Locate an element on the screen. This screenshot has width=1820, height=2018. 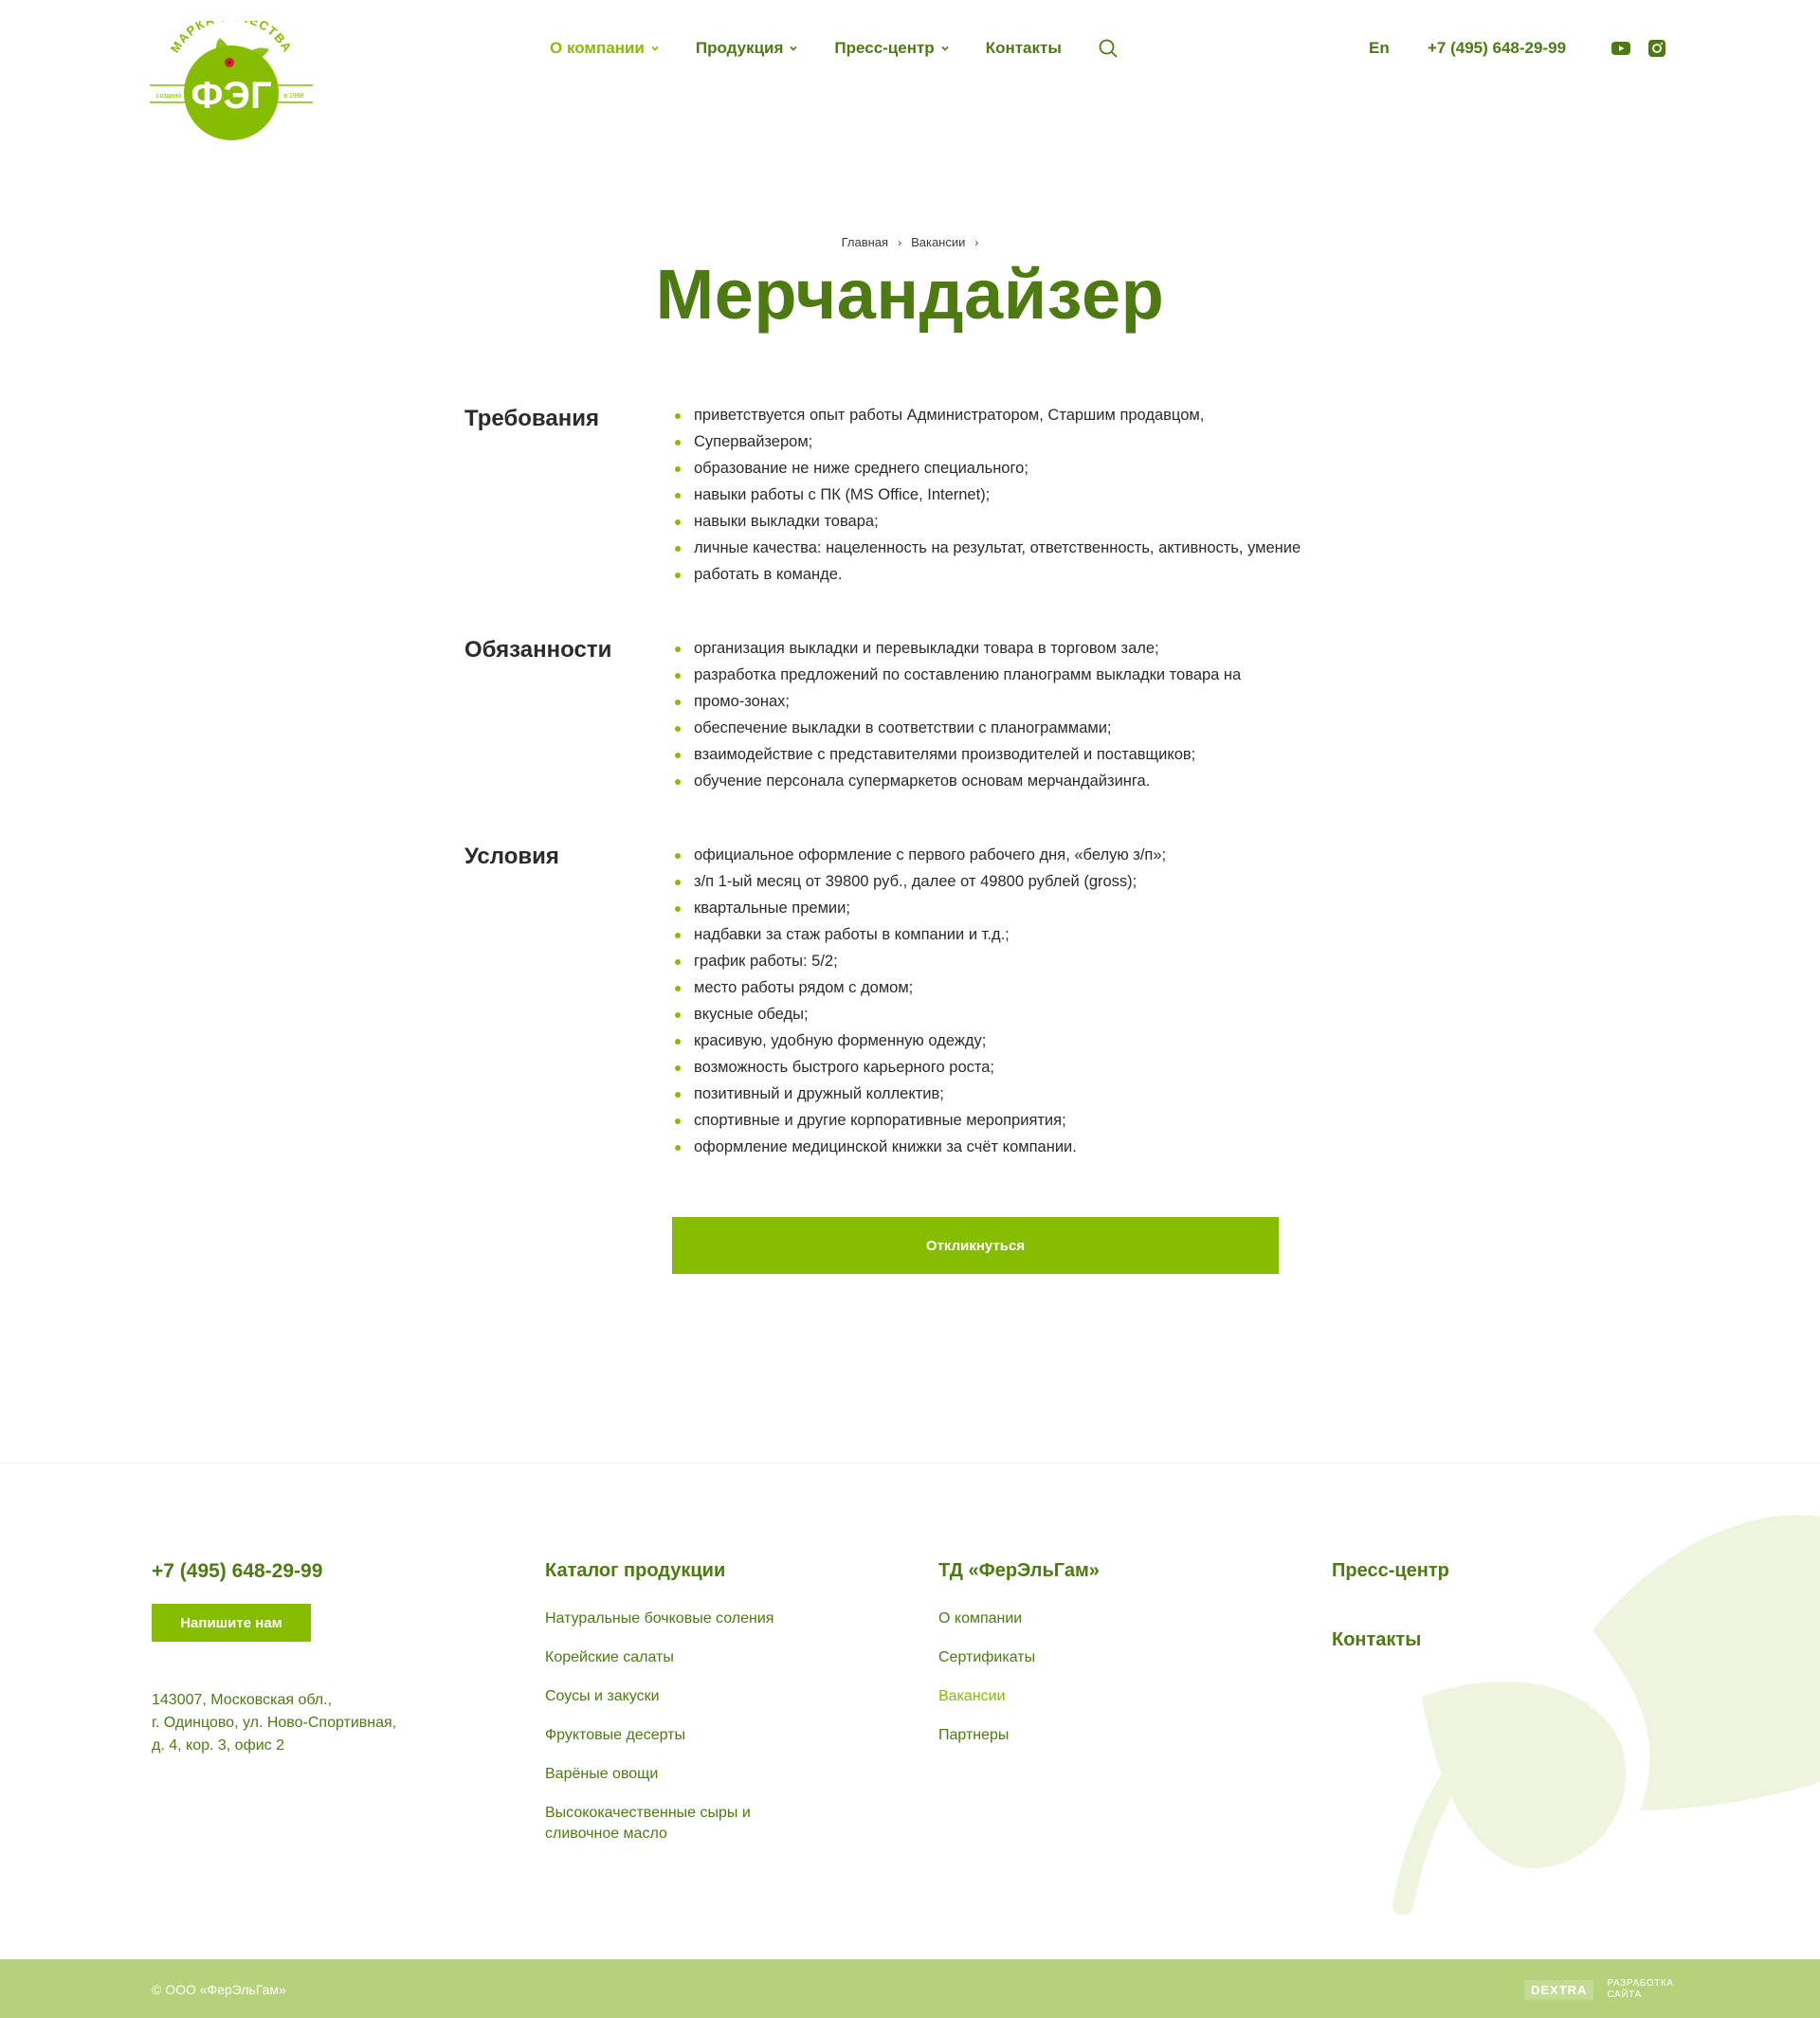
write-us-button: Напишите нам is located at coordinates (231, 1623).